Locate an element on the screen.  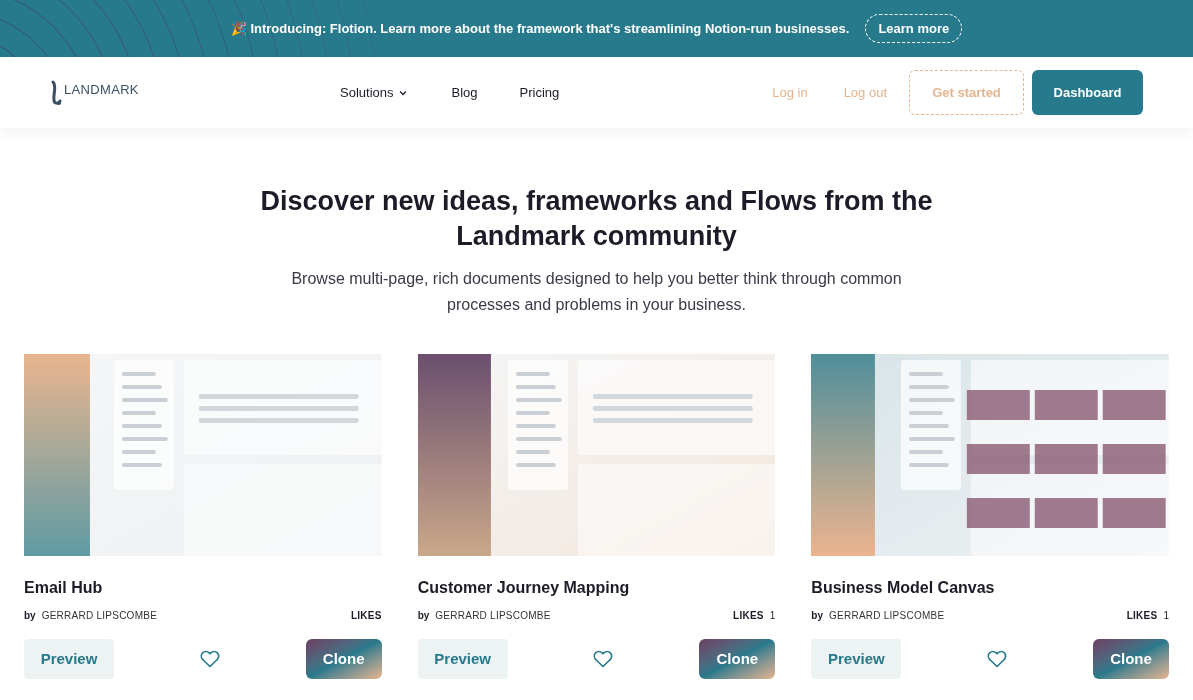
dashboard-button: Dashboard is located at coordinates (1087, 92).